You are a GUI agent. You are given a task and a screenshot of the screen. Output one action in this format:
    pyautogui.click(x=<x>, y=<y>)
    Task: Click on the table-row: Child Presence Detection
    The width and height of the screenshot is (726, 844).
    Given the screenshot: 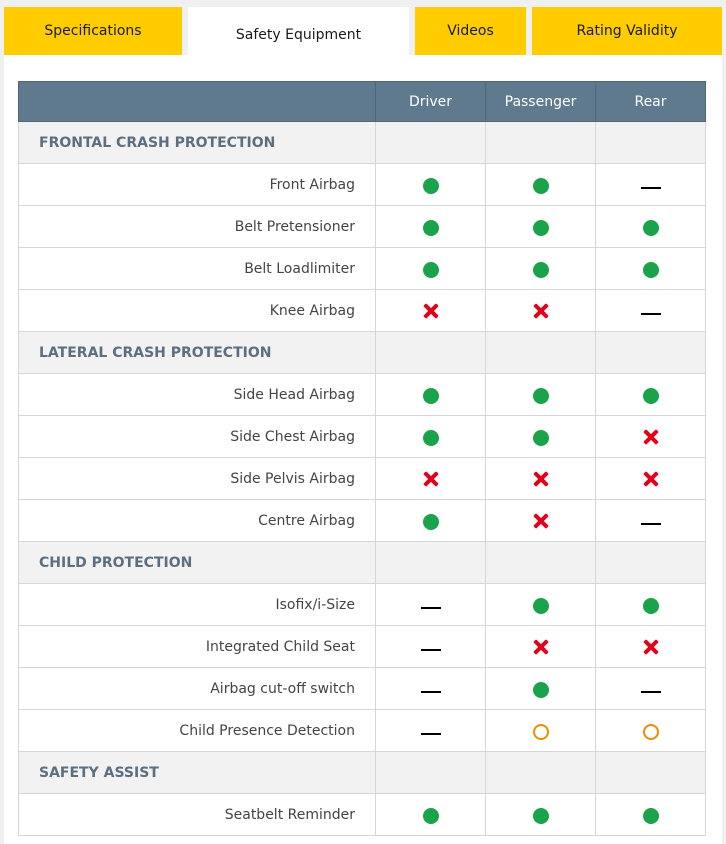 What is the action you would take?
    pyautogui.click(x=362, y=730)
    